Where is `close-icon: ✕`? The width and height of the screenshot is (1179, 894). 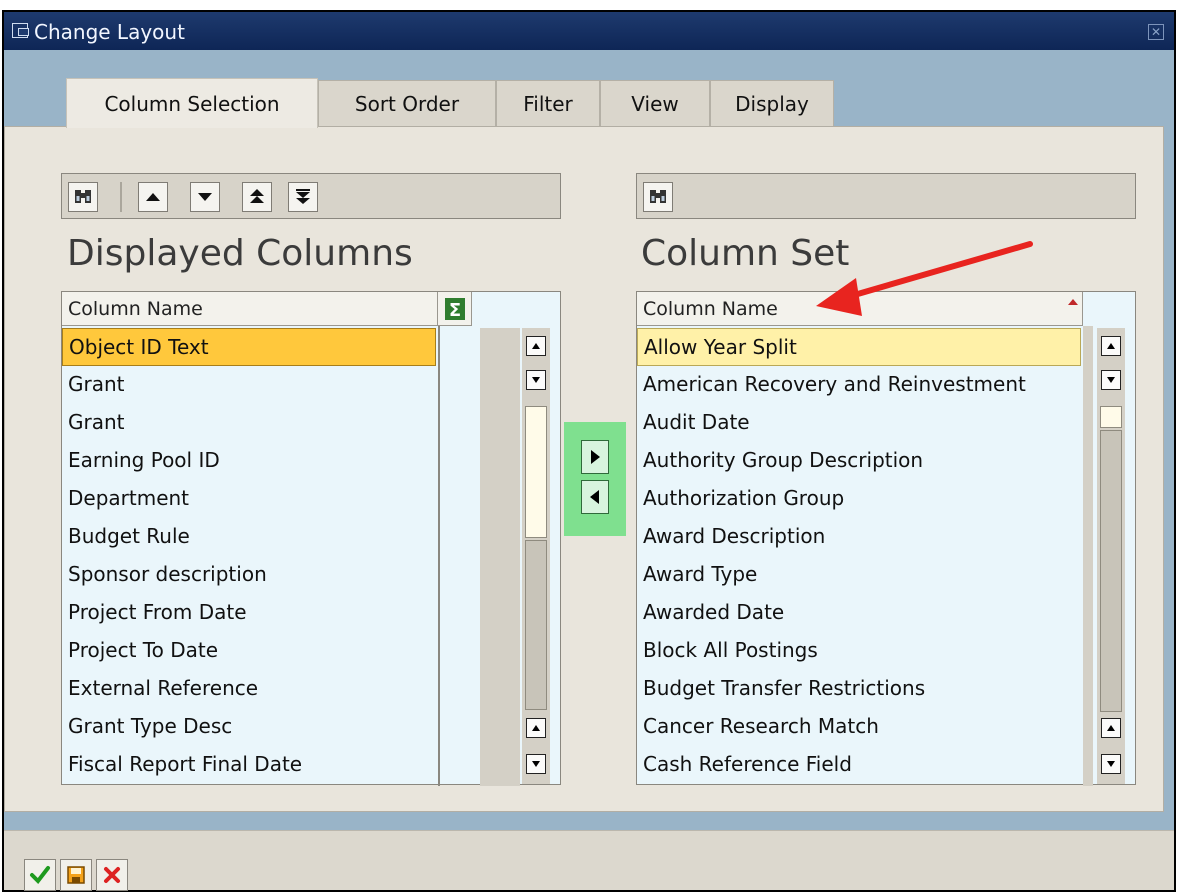
close-icon: ✕ is located at coordinates (1156, 32).